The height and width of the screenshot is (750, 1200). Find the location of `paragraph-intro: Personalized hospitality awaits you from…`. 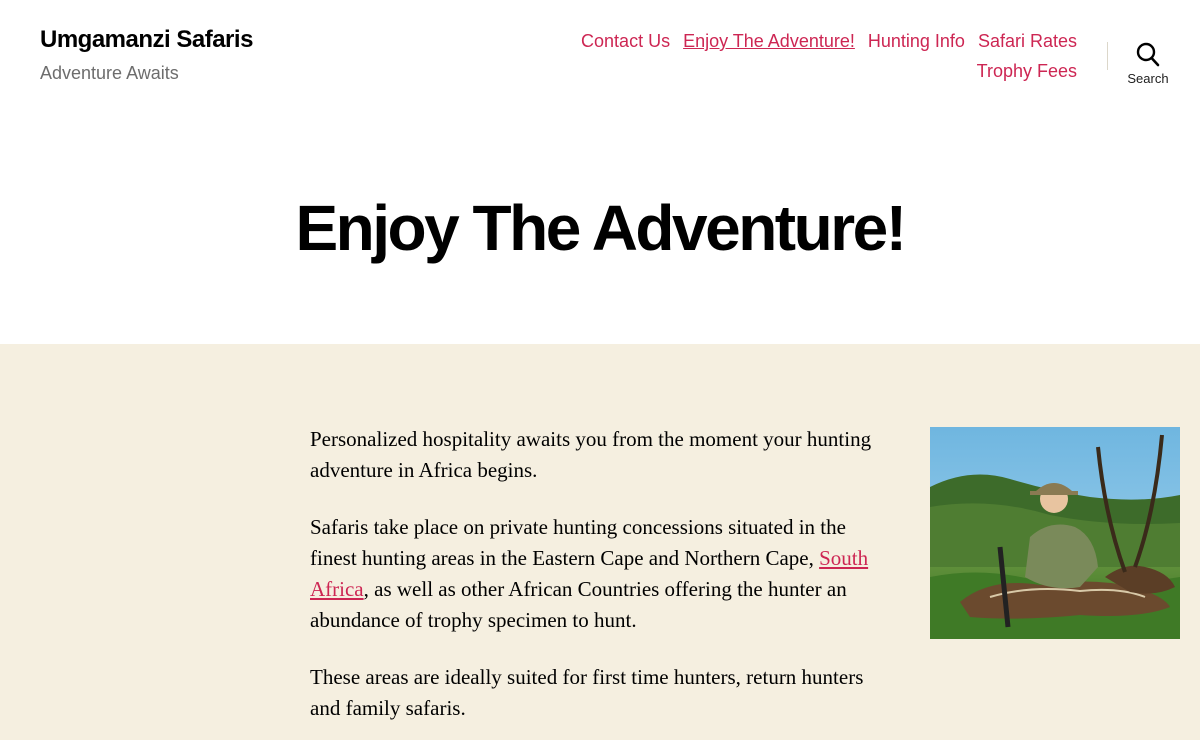

paragraph-intro: Personalized hospitality awaits you from… is located at coordinates (591, 454).